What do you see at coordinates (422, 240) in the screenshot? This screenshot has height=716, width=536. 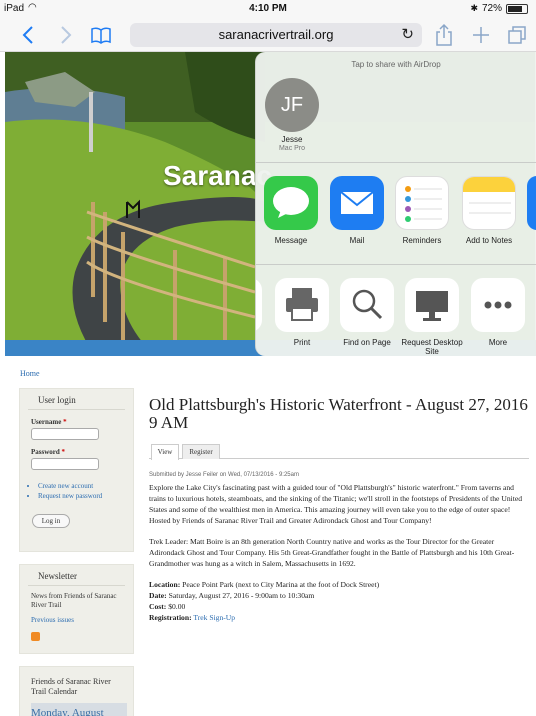 I see `app-label: Reminders` at bounding box center [422, 240].